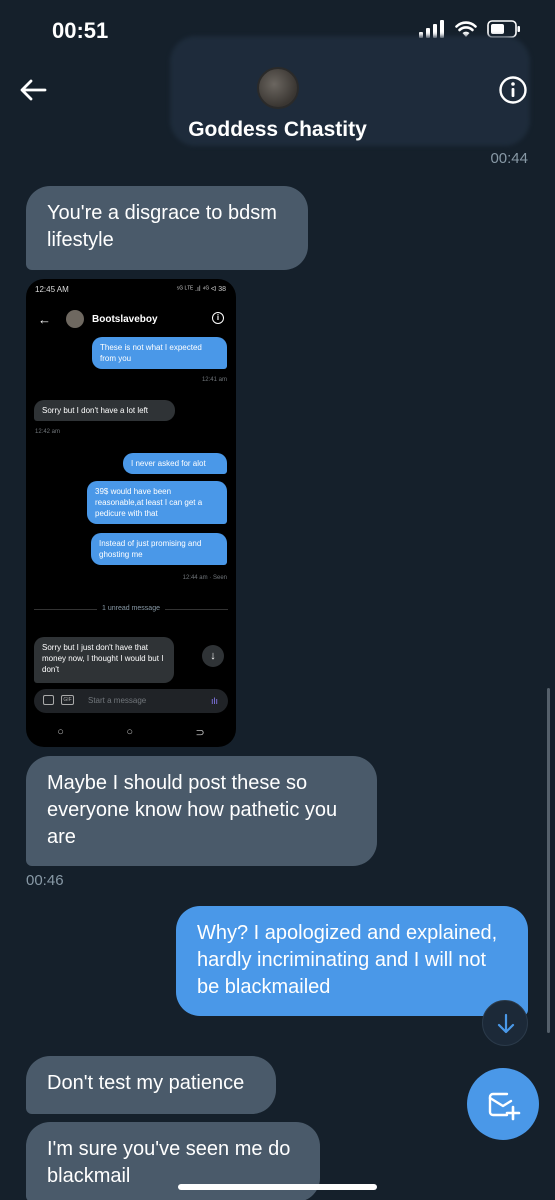 Image resolution: width=555 pixels, height=1200 pixels. Describe the element at coordinates (48, 432) in the screenshot. I see `screenshot-timestamp: 12:42 am` at that location.